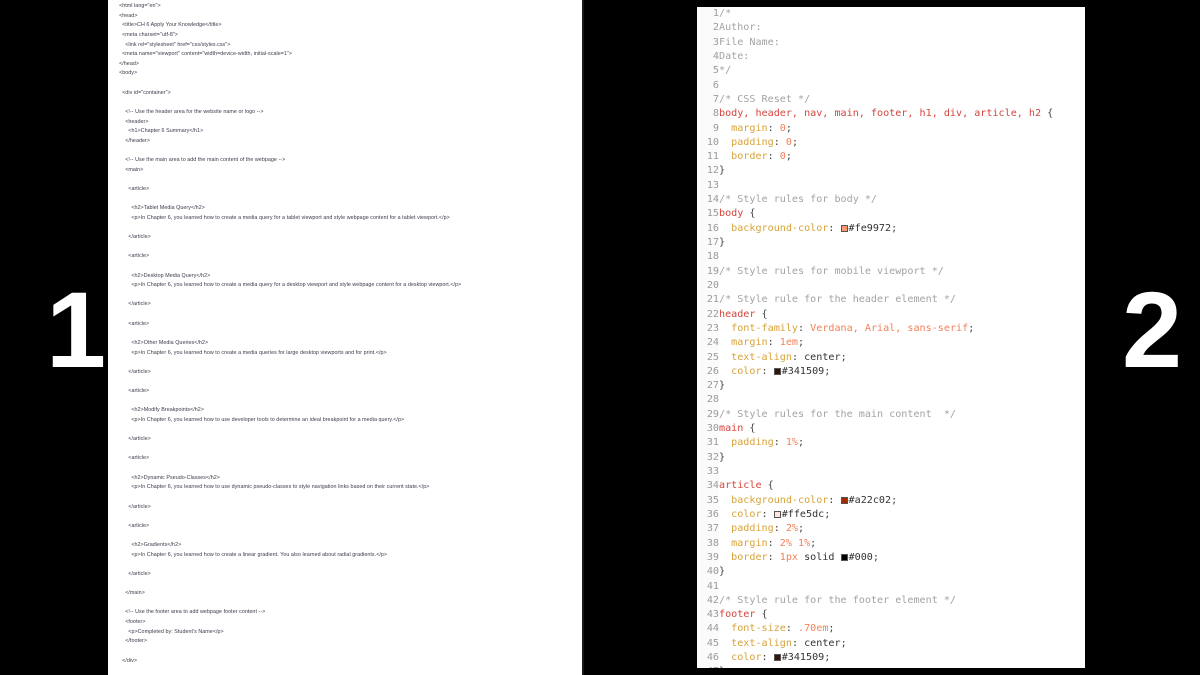 This screenshot has width=1200, height=675. Describe the element at coordinates (891, 28) in the screenshot. I see `code-line: 2 Author:` at that location.